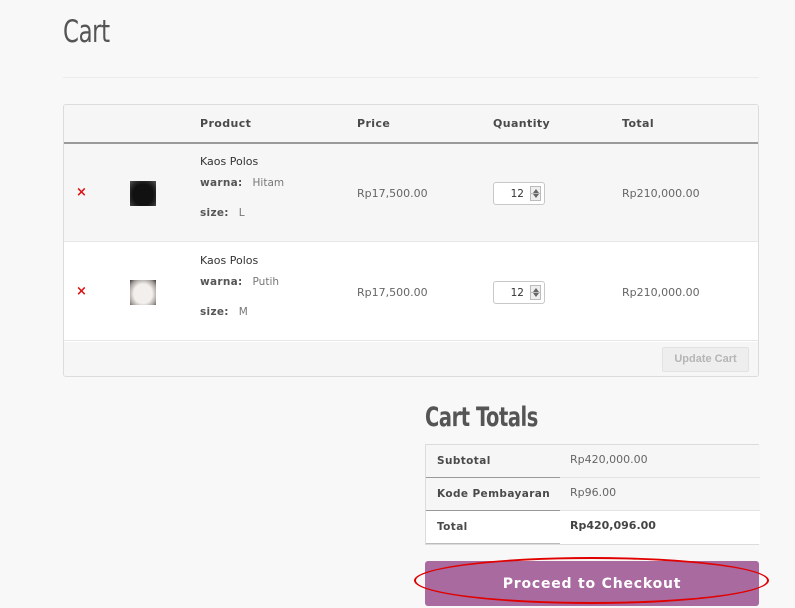  What do you see at coordinates (411, 359) in the screenshot?
I see `cart-actions: Update Cart` at bounding box center [411, 359].